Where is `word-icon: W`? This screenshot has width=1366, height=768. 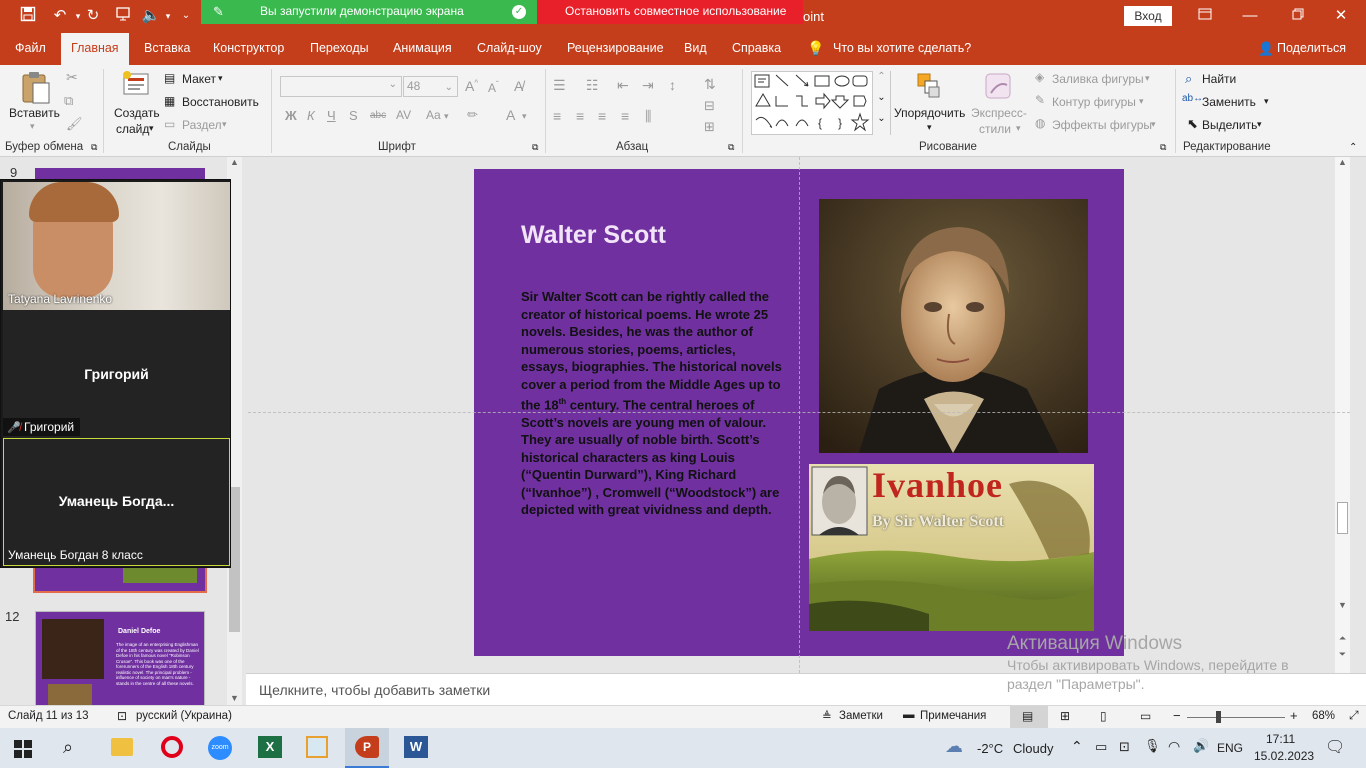
word-icon: W is located at coordinates (416, 747).